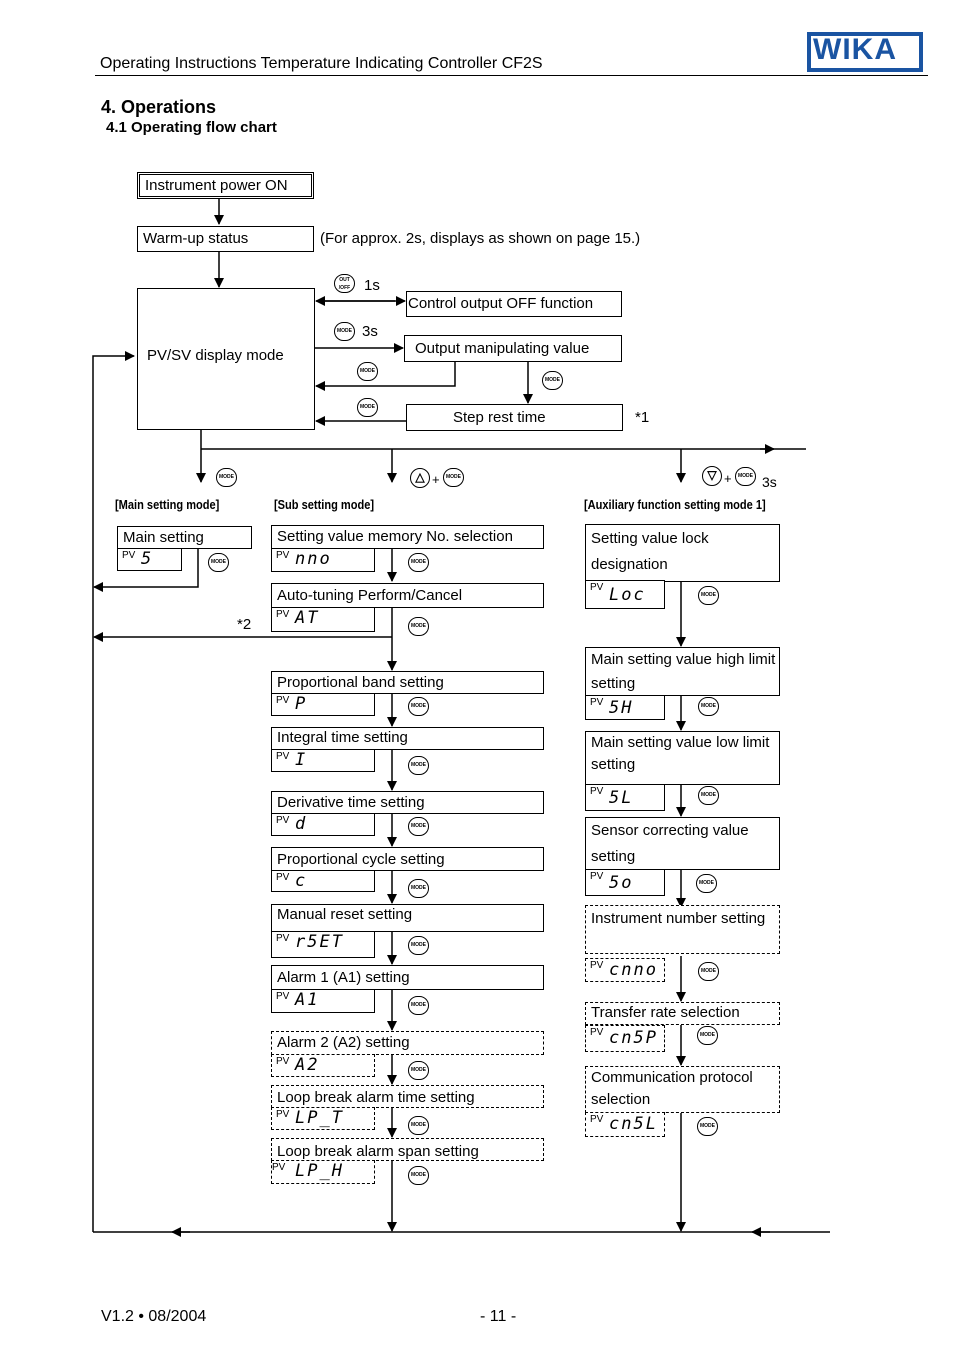 Image resolution: width=954 pixels, height=1351 pixels. I want to click on step-rest-box: Step rest time, so click(514, 417).